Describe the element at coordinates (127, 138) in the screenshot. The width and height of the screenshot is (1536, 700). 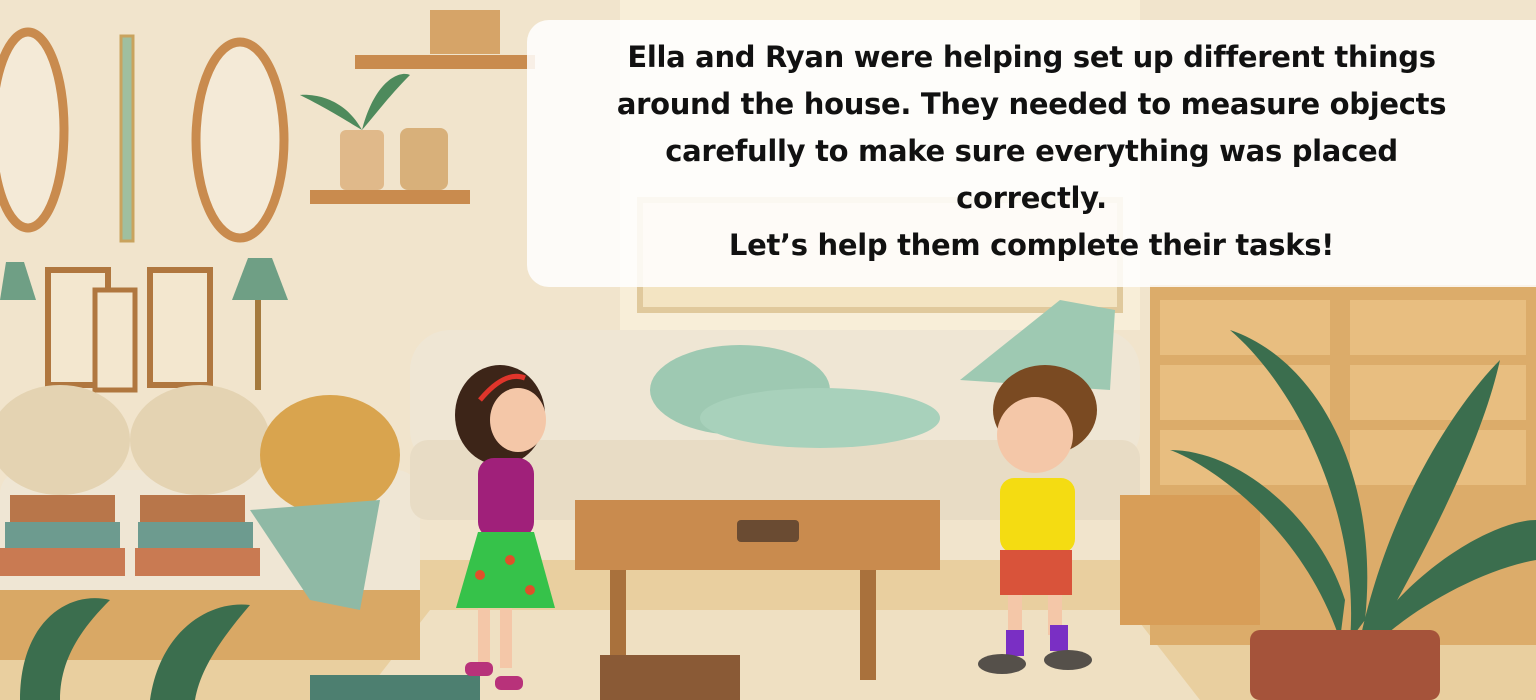
I see `wall-strip` at that location.